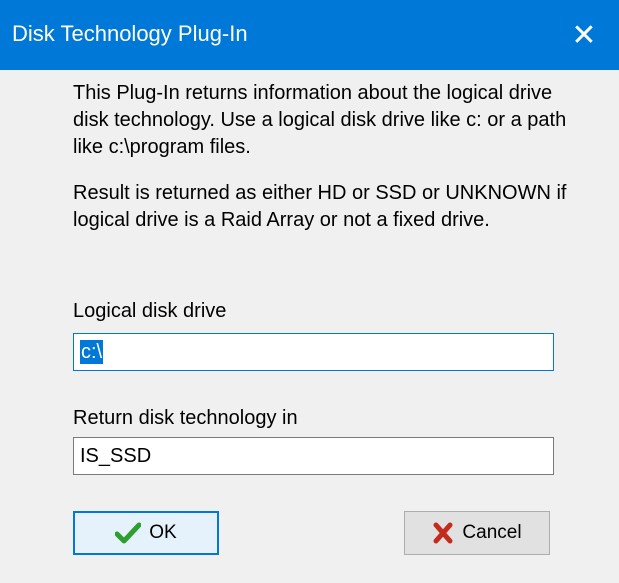 The image size is (619, 583). Describe the element at coordinates (313, 456) in the screenshot. I see `return-technology-input: IS_SSD` at that location.